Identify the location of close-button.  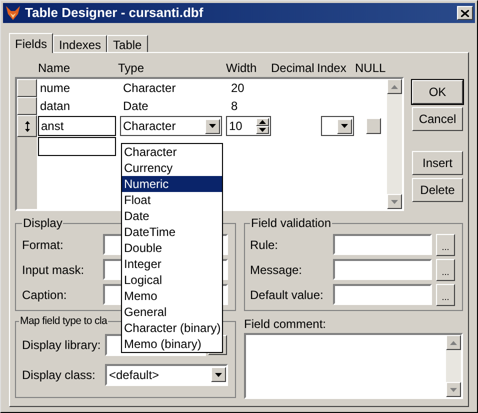
(465, 13).